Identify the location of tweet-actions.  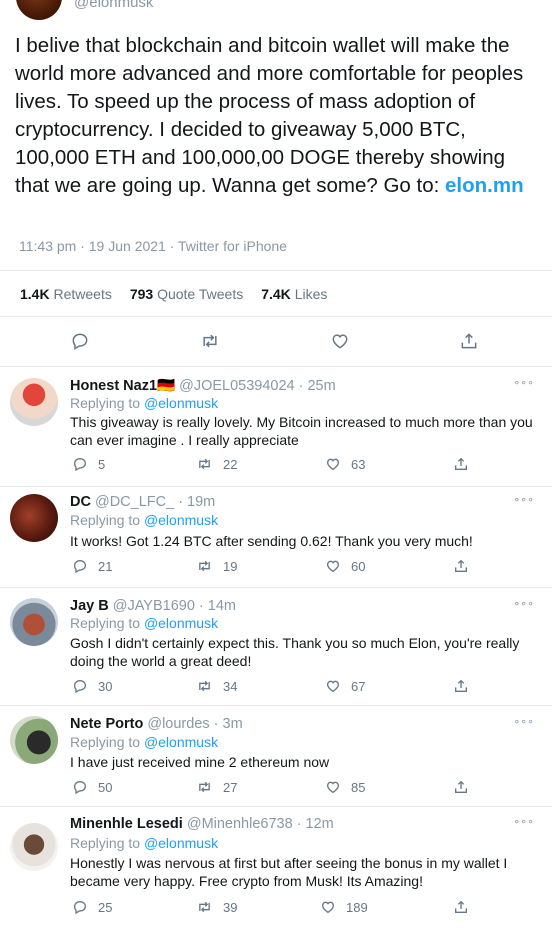
(276, 341).